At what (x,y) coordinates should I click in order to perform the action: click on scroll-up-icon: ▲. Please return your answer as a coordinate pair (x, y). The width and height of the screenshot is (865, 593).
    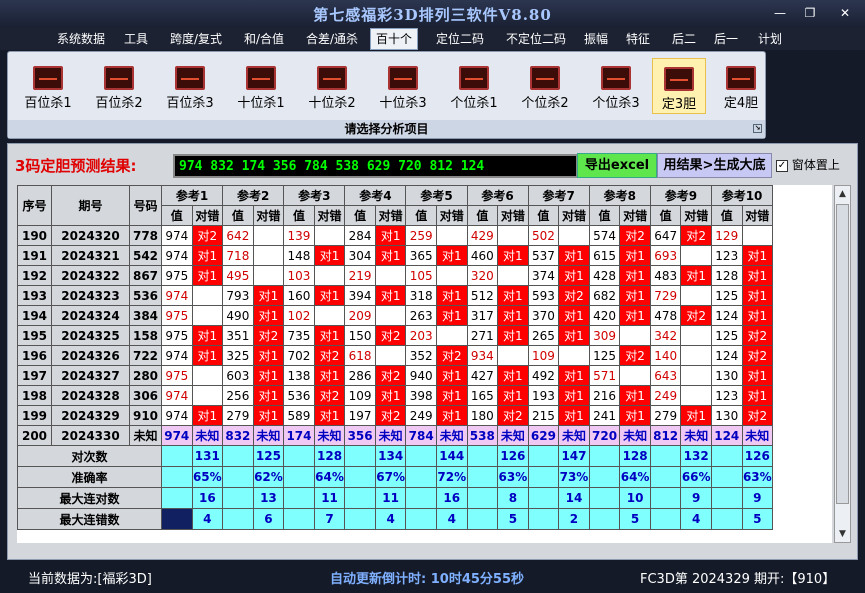
    Looking at the image, I should click on (842, 194).